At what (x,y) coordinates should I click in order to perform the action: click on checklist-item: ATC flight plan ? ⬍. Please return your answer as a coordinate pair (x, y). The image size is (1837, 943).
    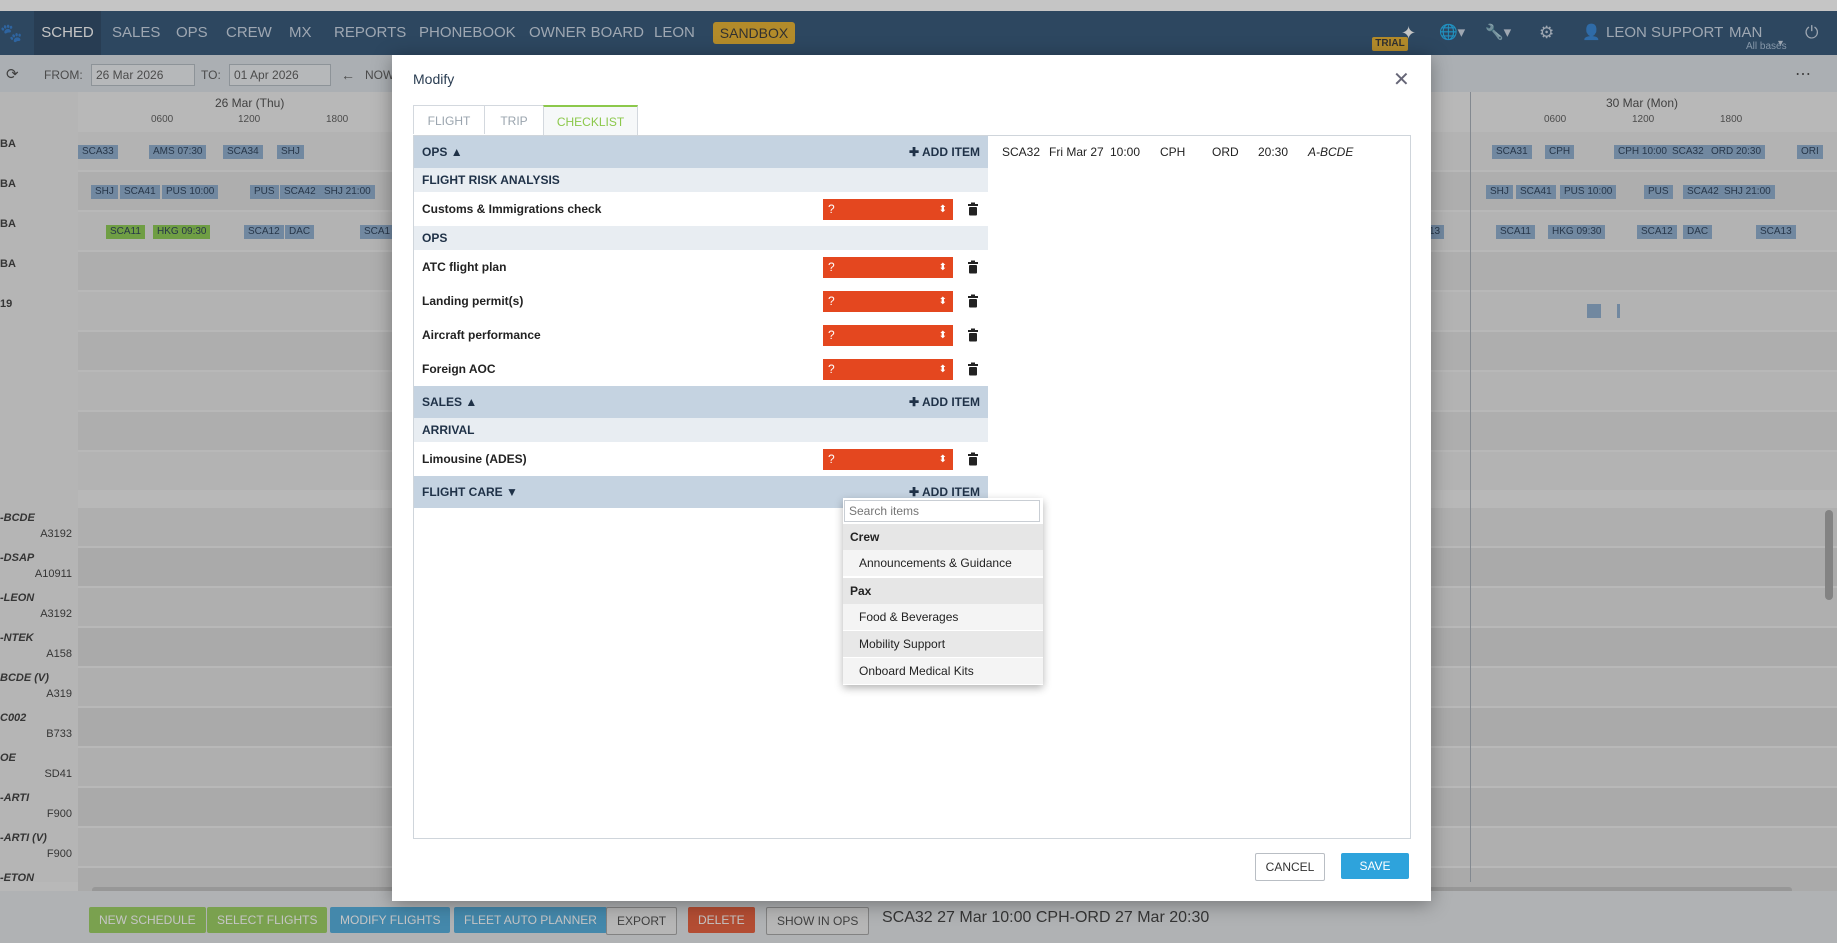
    Looking at the image, I should click on (701, 267).